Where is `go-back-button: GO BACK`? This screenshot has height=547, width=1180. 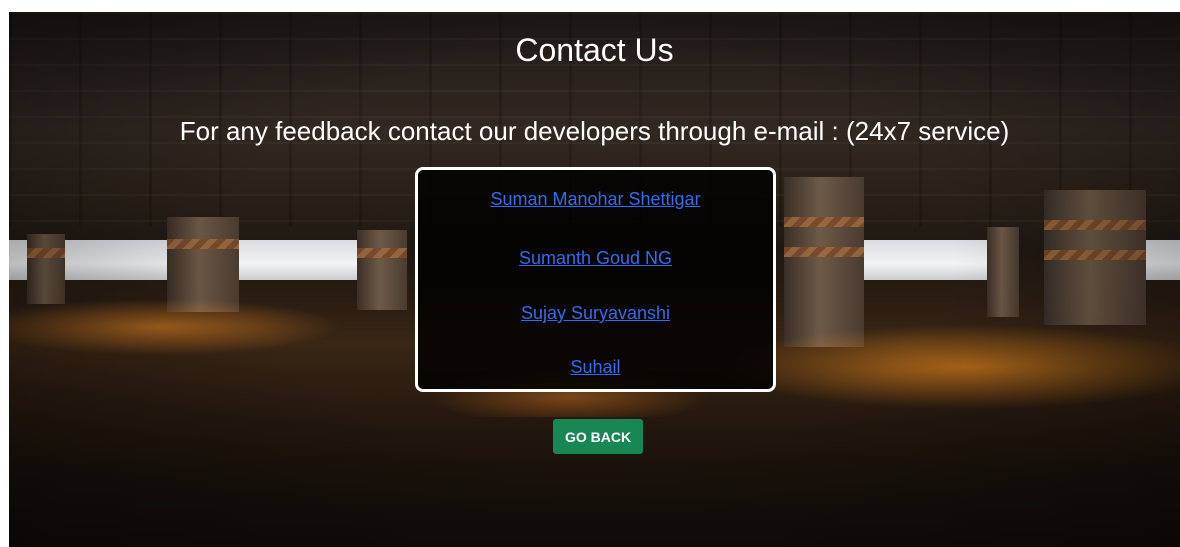
go-back-button: GO BACK is located at coordinates (598, 436).